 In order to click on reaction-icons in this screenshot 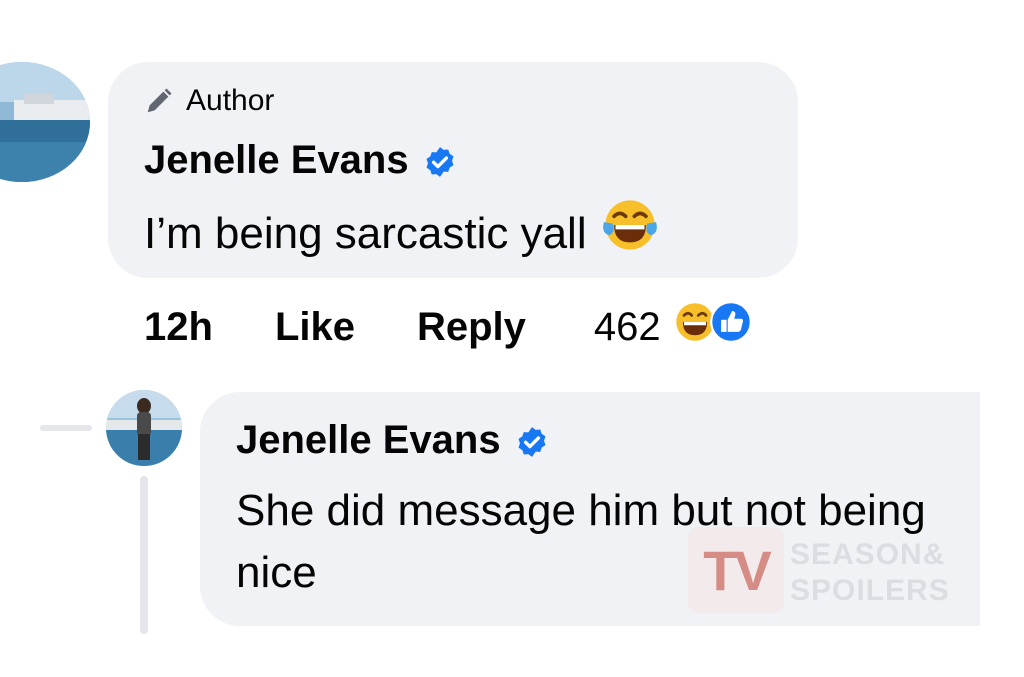, I will do `click(713, 327)`.